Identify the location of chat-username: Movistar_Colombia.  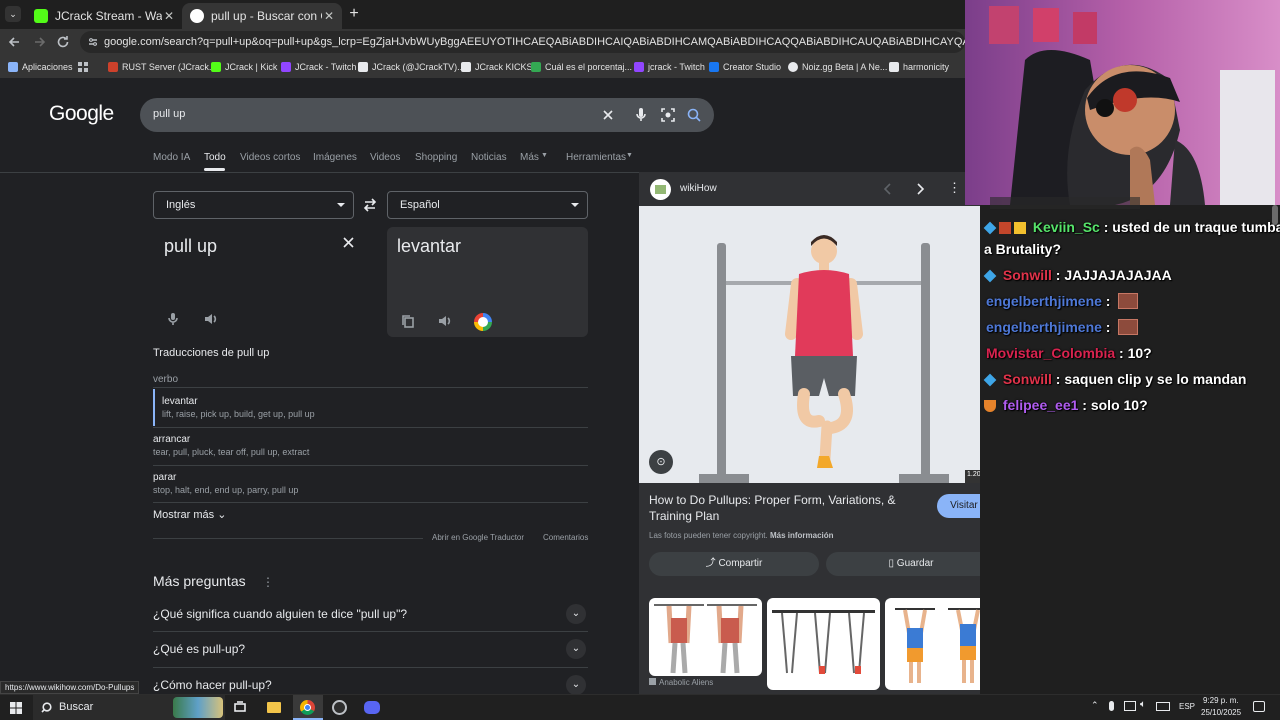
(1050, 353).